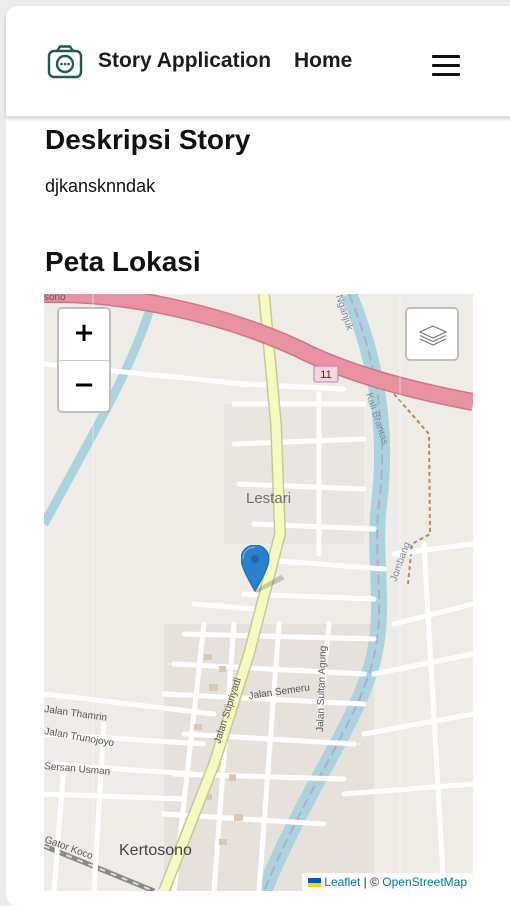  Describe the element at coordinates (185, 60) in the screenshot. I see `app-title: Story Application` at that location.